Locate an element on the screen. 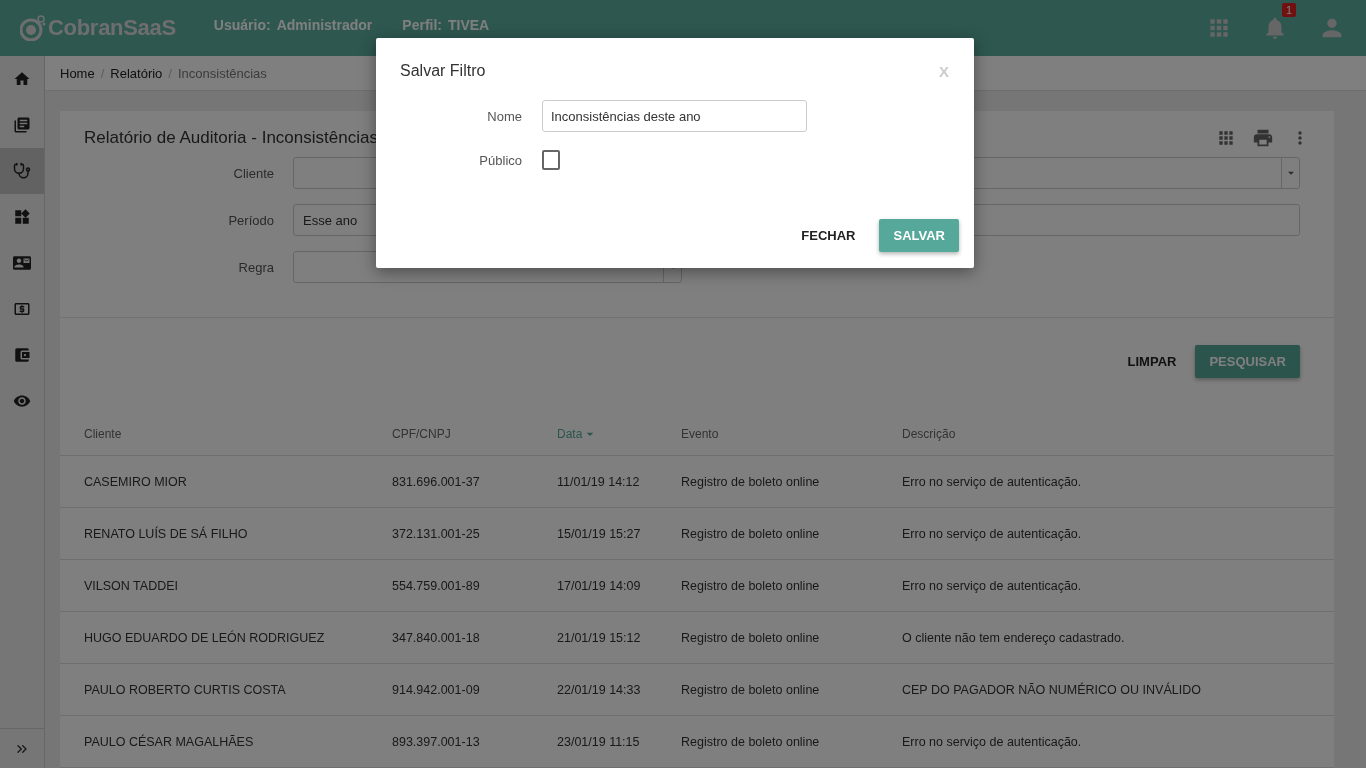 The width and height of the screenshot is (1366, 768). column-header: Cliente is located at coordinates (226, 441).